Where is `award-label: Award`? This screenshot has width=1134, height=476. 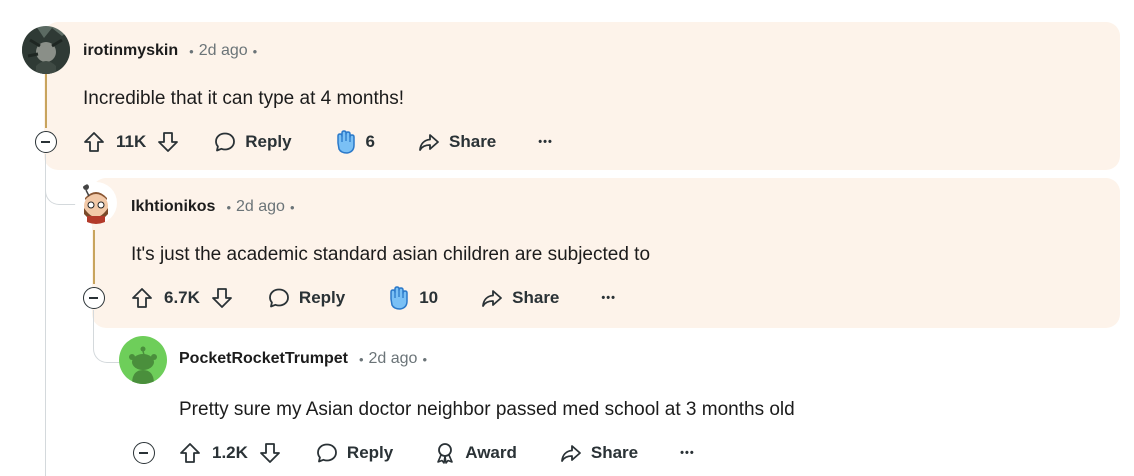
award-label: Award is located at coordinates (491, 452).